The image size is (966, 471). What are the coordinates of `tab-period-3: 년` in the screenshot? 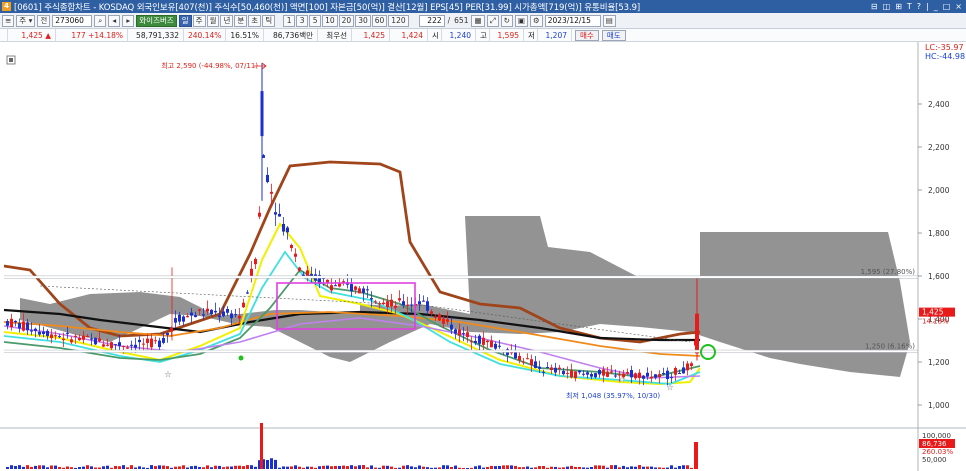 It's located at (227, 20).